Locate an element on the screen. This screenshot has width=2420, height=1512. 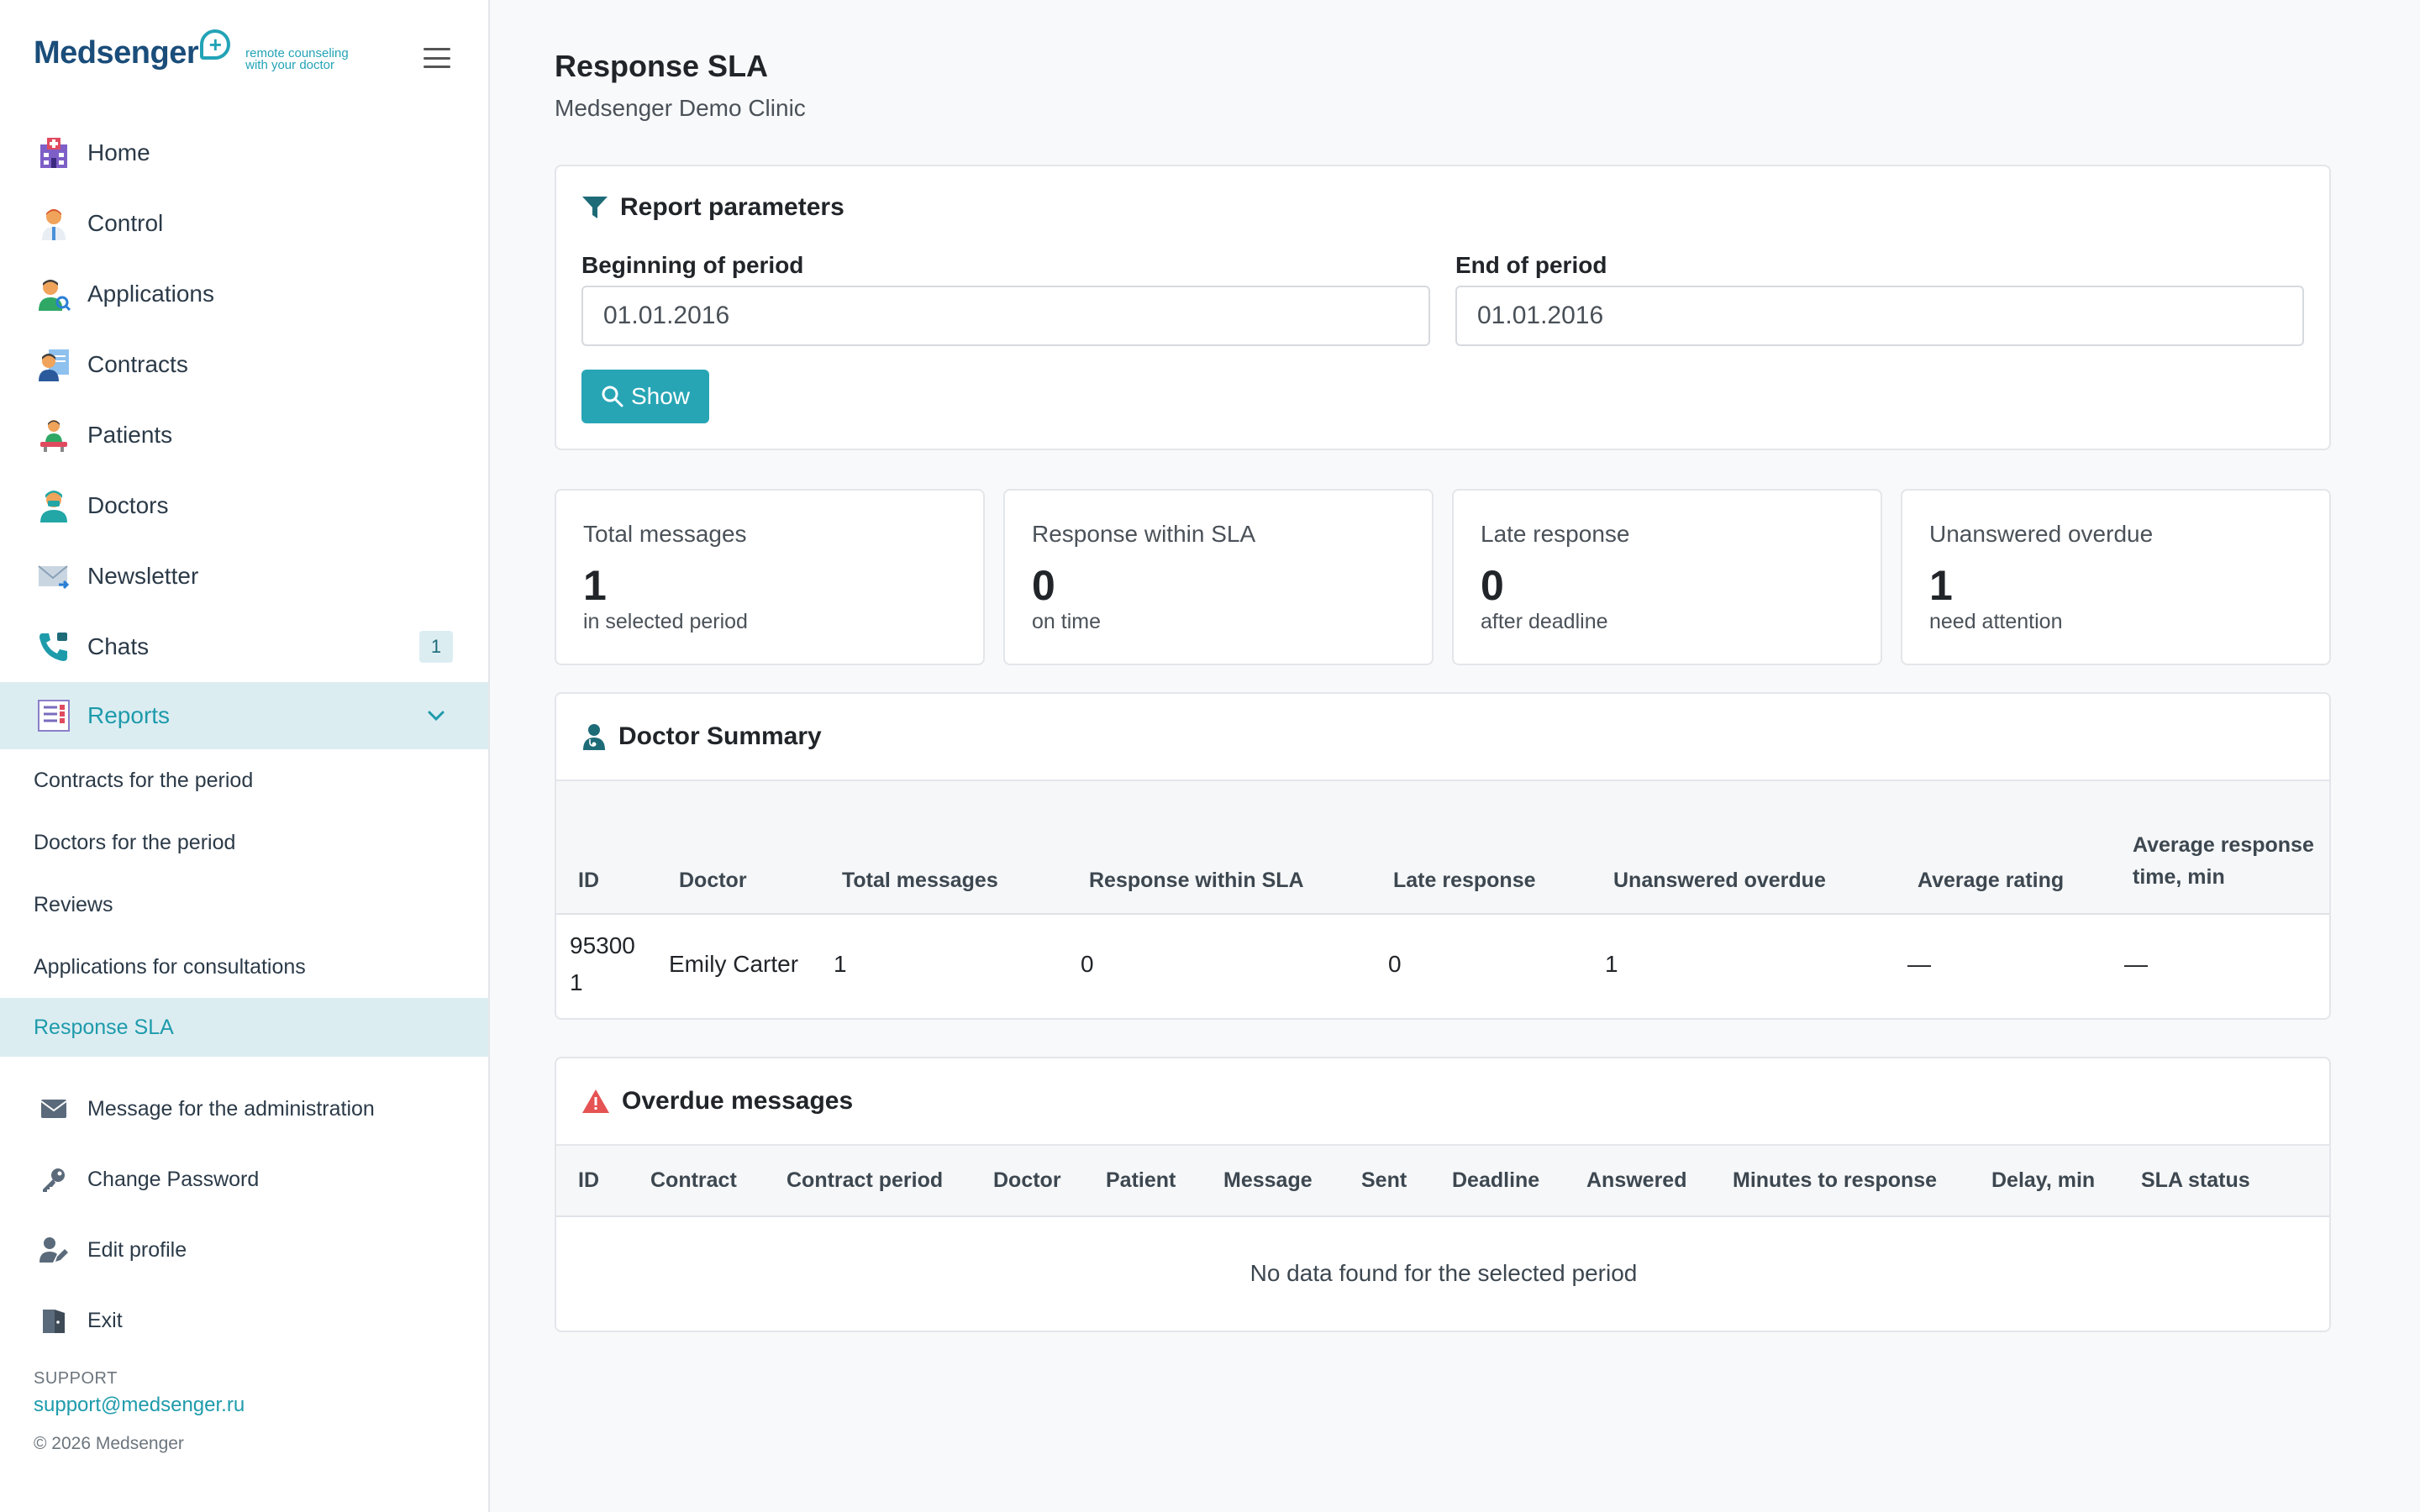
sidebar-item-label: Newsletter is located at coordinates (143, 576).